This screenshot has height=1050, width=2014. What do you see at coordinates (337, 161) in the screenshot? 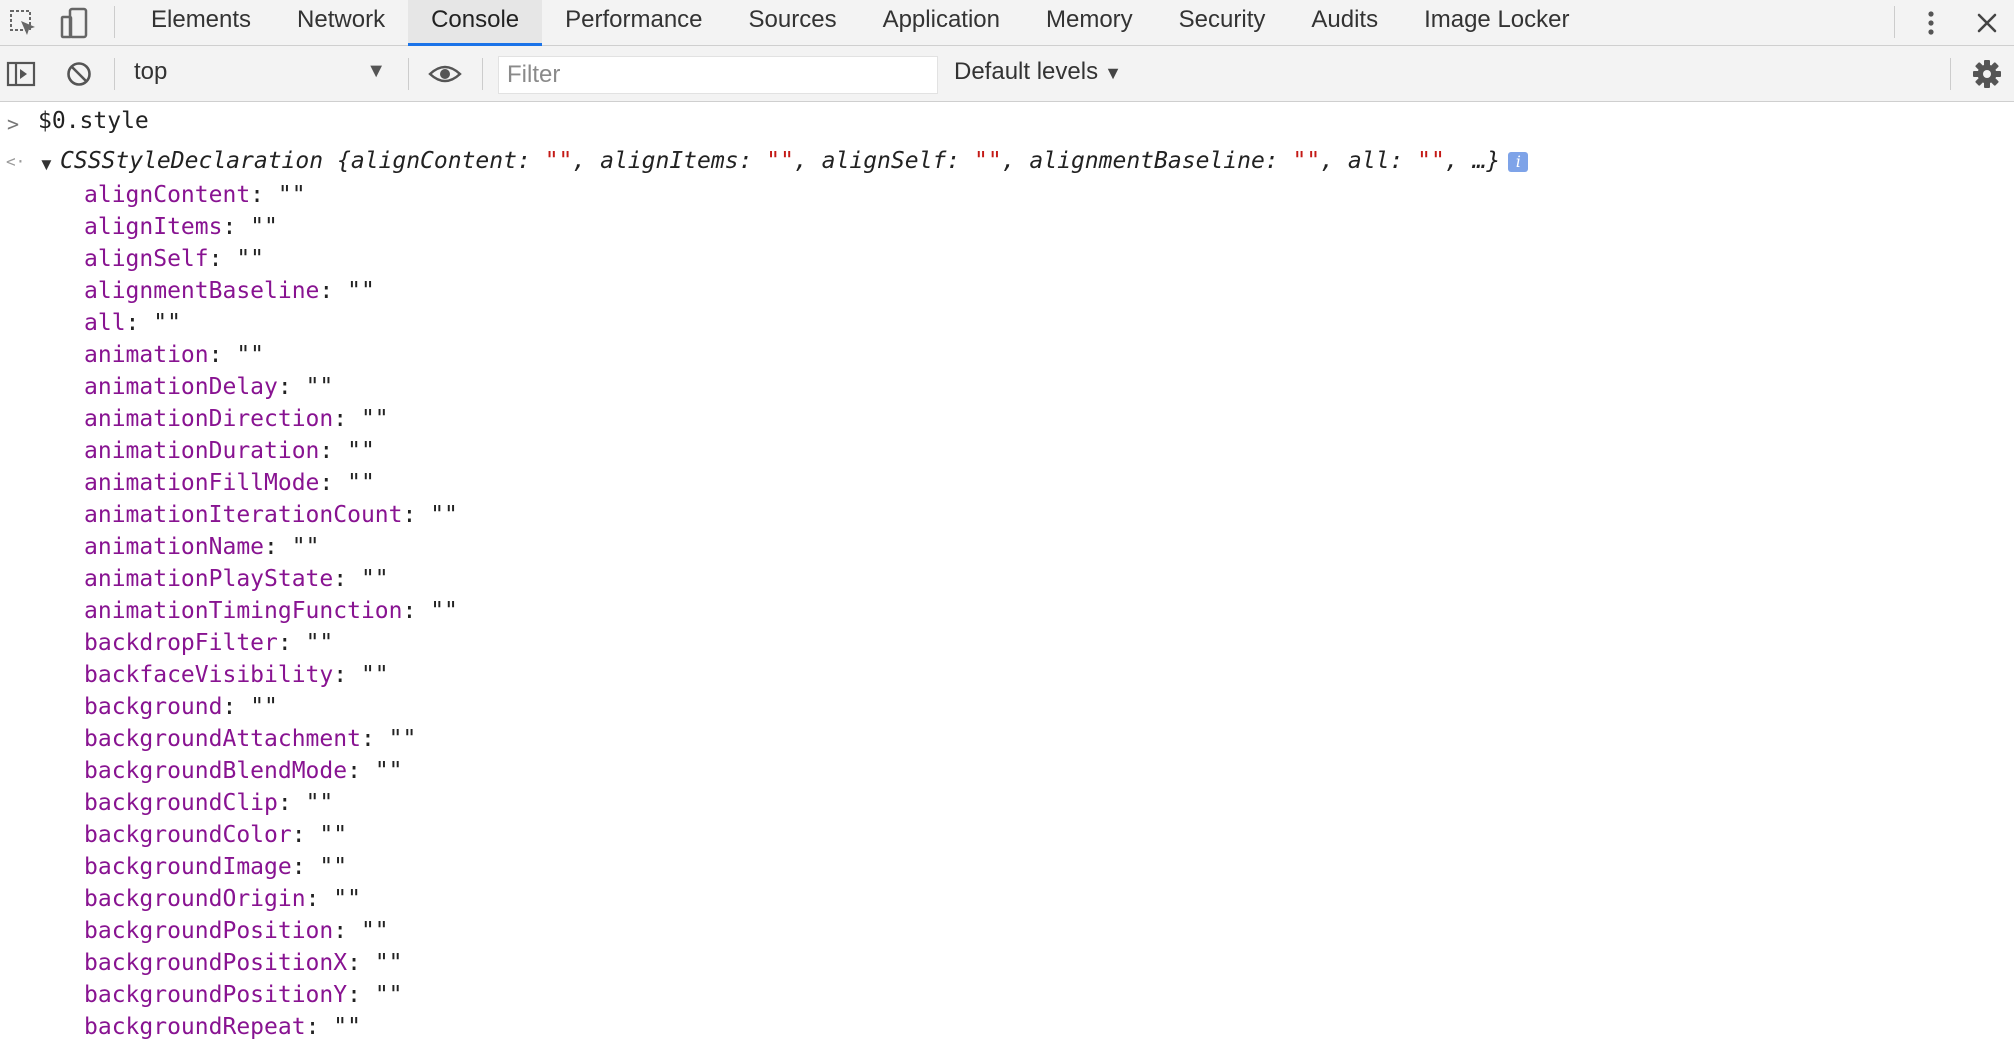
I see `summary-brace: {` at bounding box center [337, 161].